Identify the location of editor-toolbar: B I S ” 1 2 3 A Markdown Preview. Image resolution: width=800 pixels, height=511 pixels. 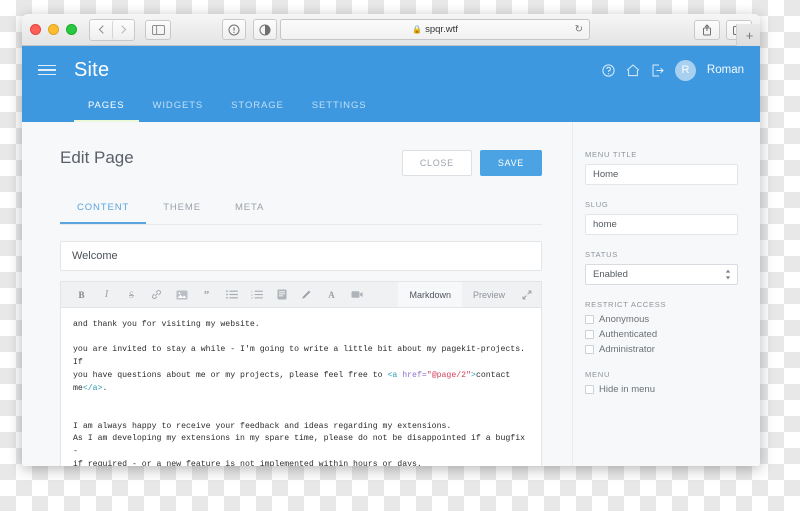
(301, 294).